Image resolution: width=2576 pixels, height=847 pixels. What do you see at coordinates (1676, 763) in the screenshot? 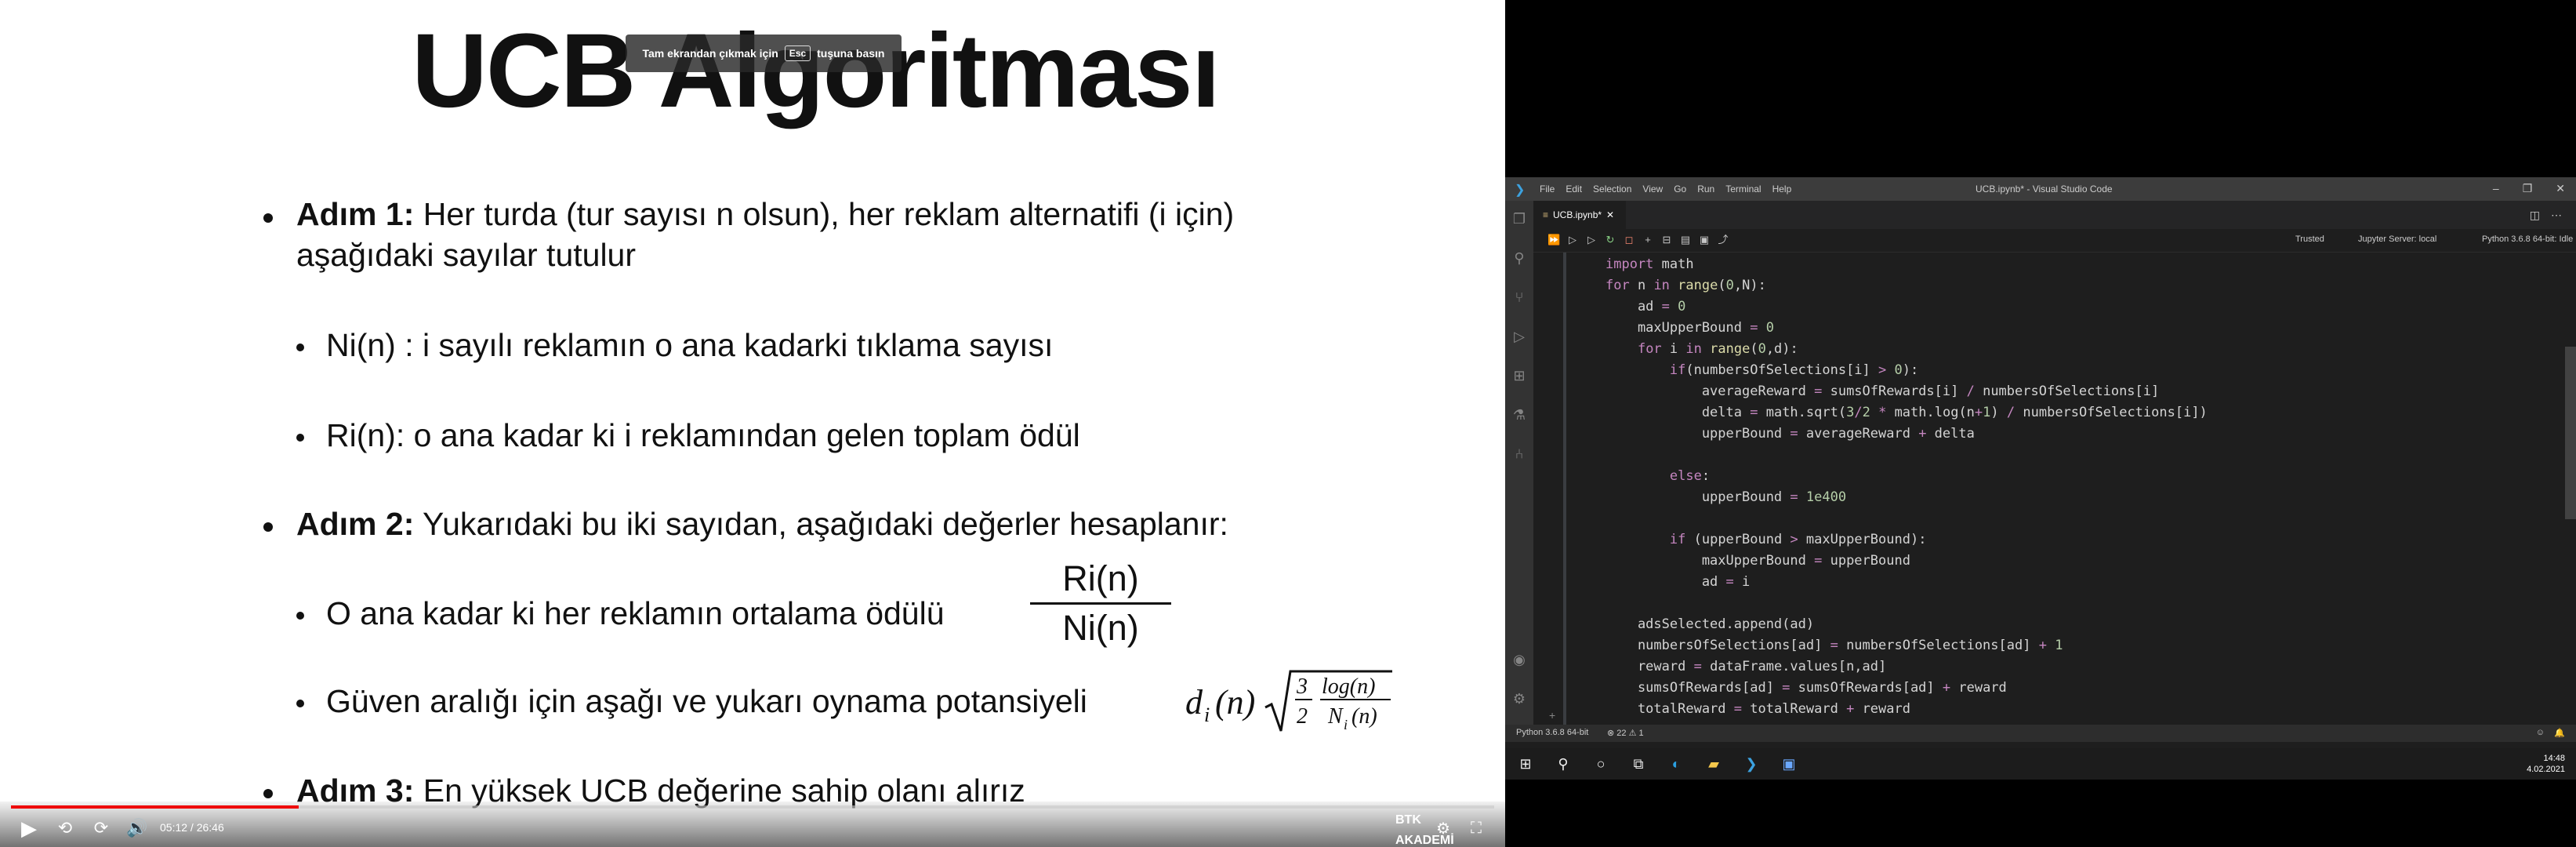
I see `edge-browser-icon: ◐` at bounding box center [1676, 763].